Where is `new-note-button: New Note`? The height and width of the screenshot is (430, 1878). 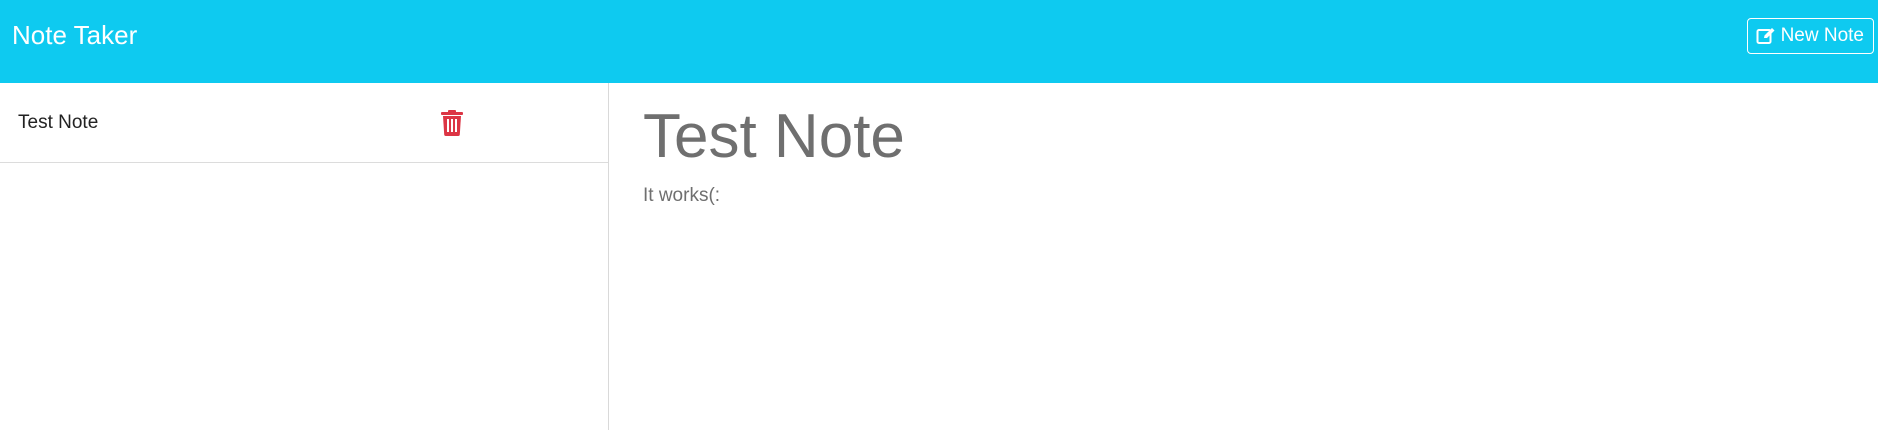 new-note-button: New Note is located at coordinates (1810, 36).